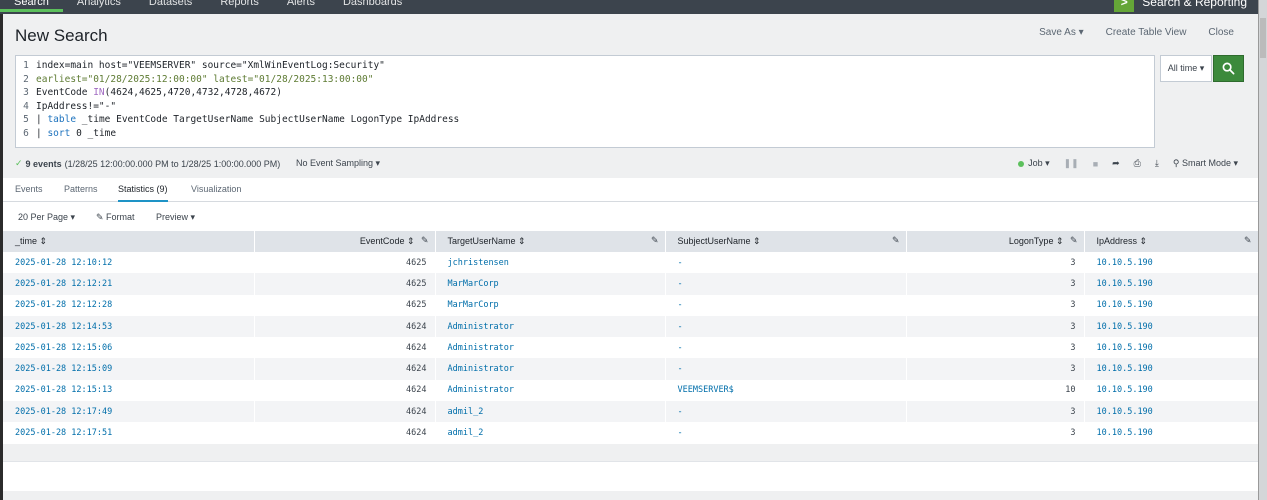  Describe the element at coordinates (128, 368) in the screenshot. I see `cell-time: 2025-01-28 12:15:09` at that location.